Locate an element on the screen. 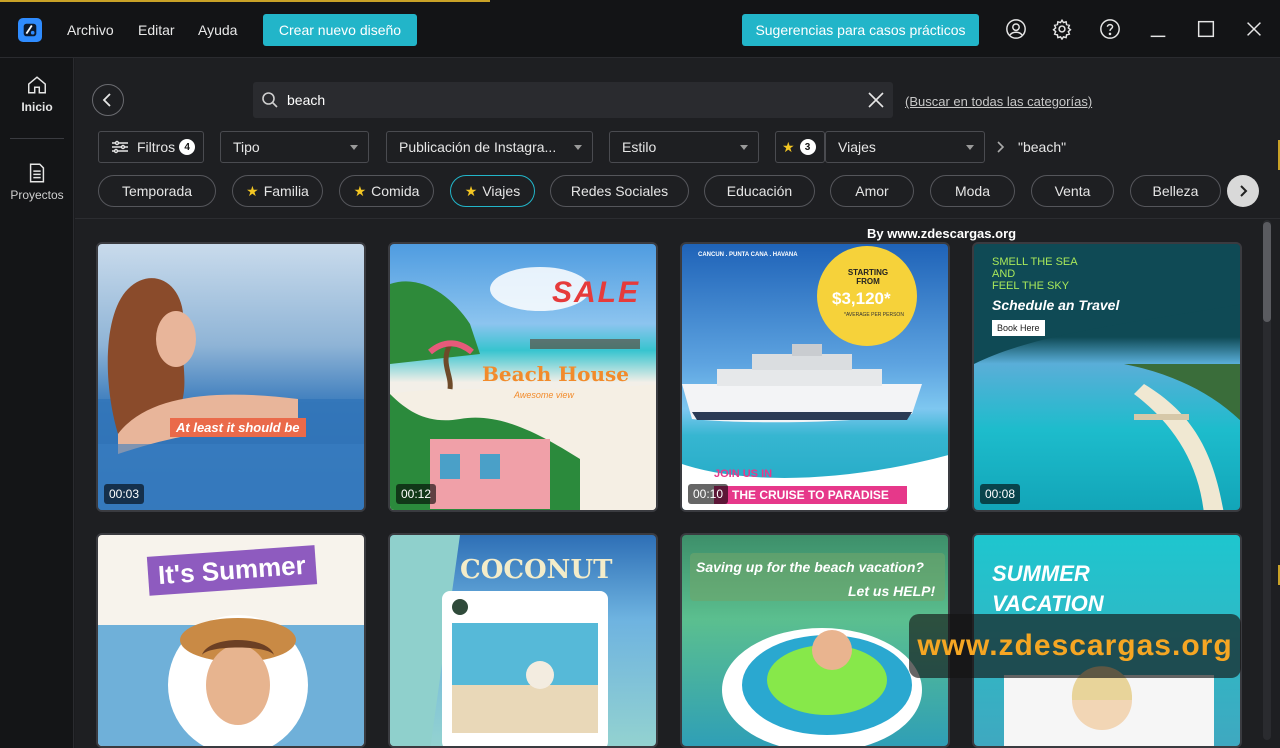 The height and width of the screenshot is (748, 1280). sidebar: Inicio Proyectos is located at coordinates (37, 403).